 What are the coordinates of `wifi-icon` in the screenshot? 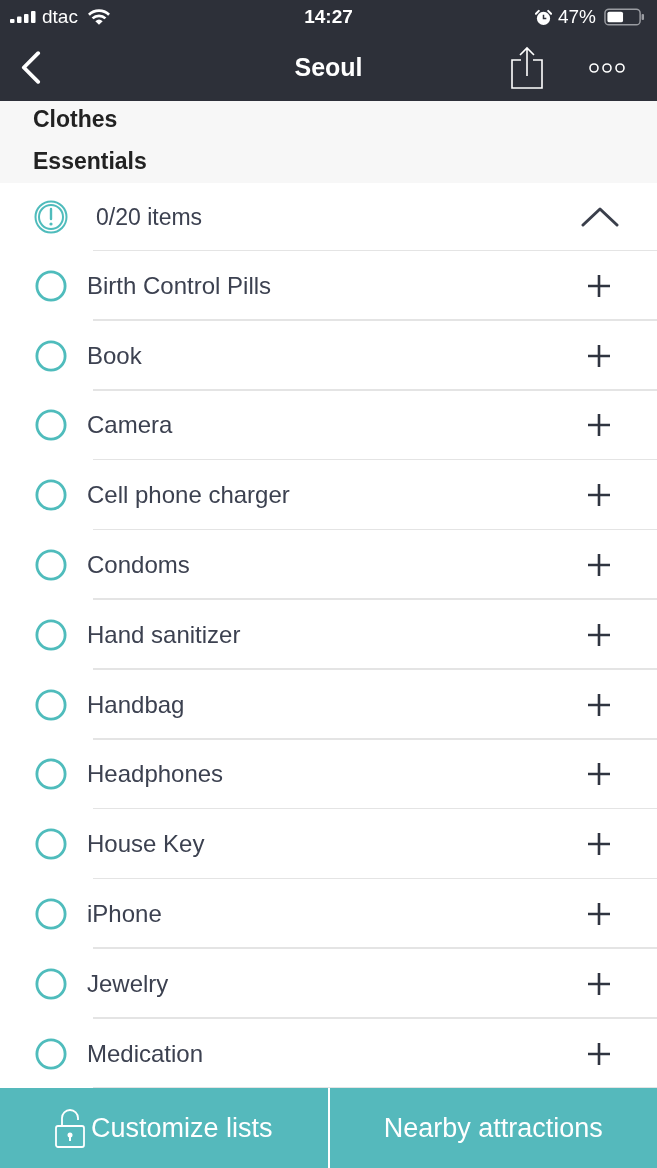 It's located at (98, 17).